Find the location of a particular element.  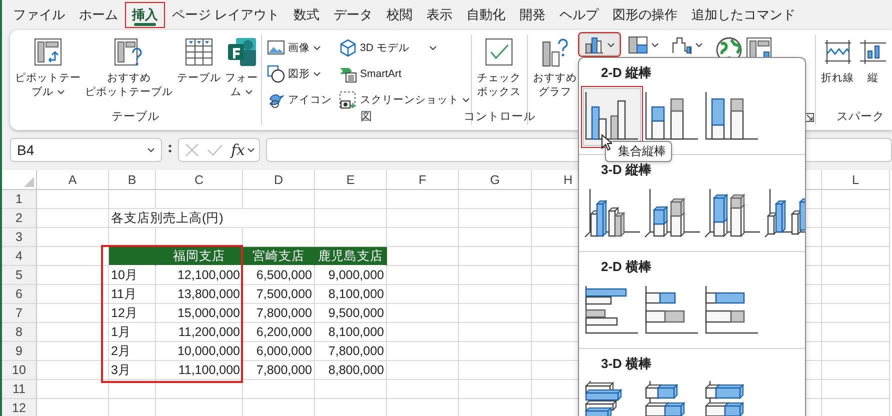

tooltip: 集合縦棒 is located at coordinates (638, 151).